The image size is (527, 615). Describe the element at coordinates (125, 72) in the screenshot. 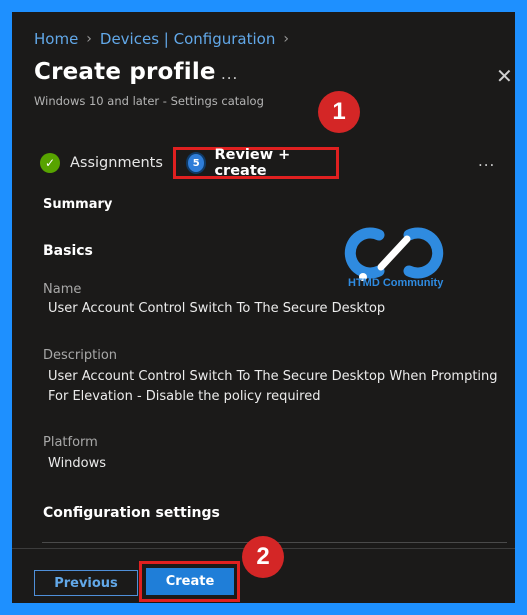

I see `page-title: Create profile` at that location.